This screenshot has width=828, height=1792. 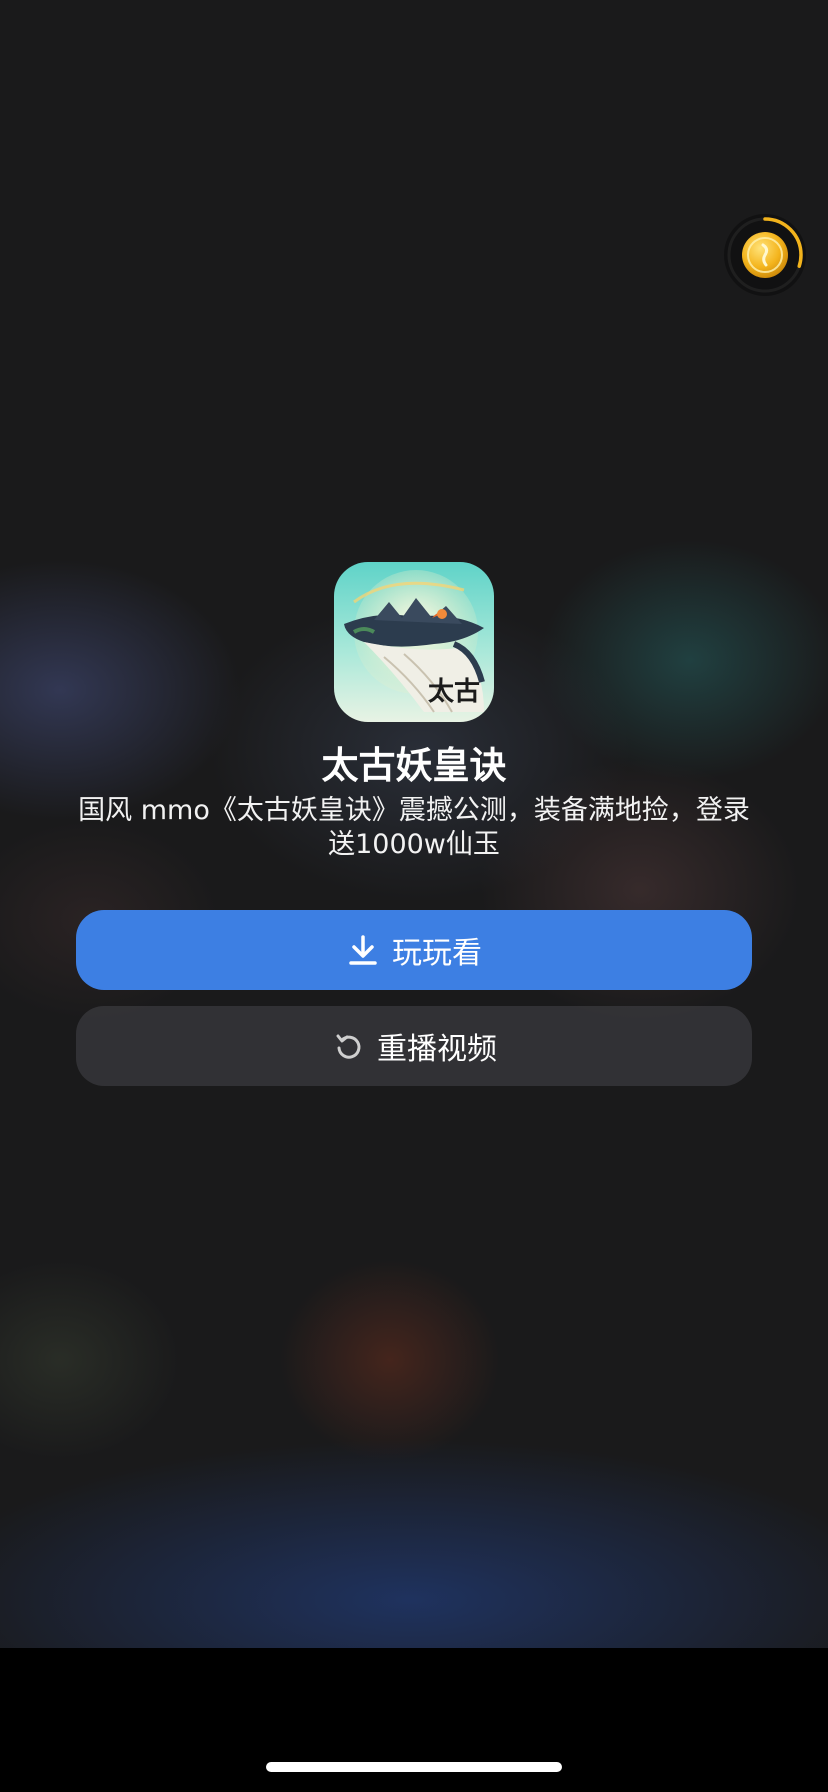 What do you see at coordinates (437, 1049) in the screenshot?
I see `replay-button-label: 重播视频` at bounding box center [437, 1049].